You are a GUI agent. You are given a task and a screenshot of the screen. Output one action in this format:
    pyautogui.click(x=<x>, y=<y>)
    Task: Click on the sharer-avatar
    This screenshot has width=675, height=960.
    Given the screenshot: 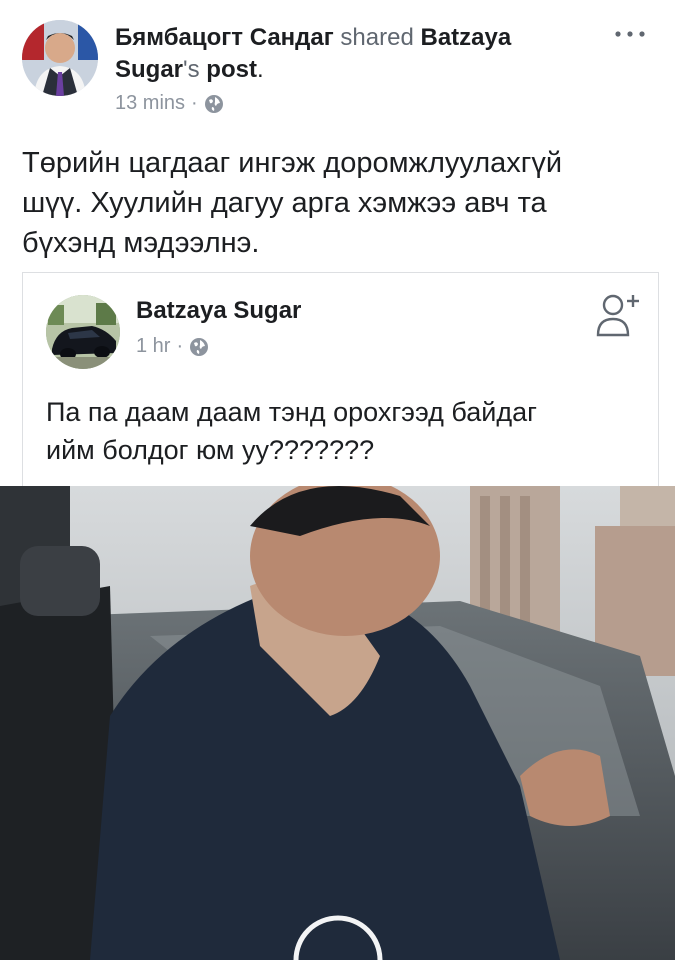 What is the action you would take?
    pyautogui.click(x=60, y=58)
    